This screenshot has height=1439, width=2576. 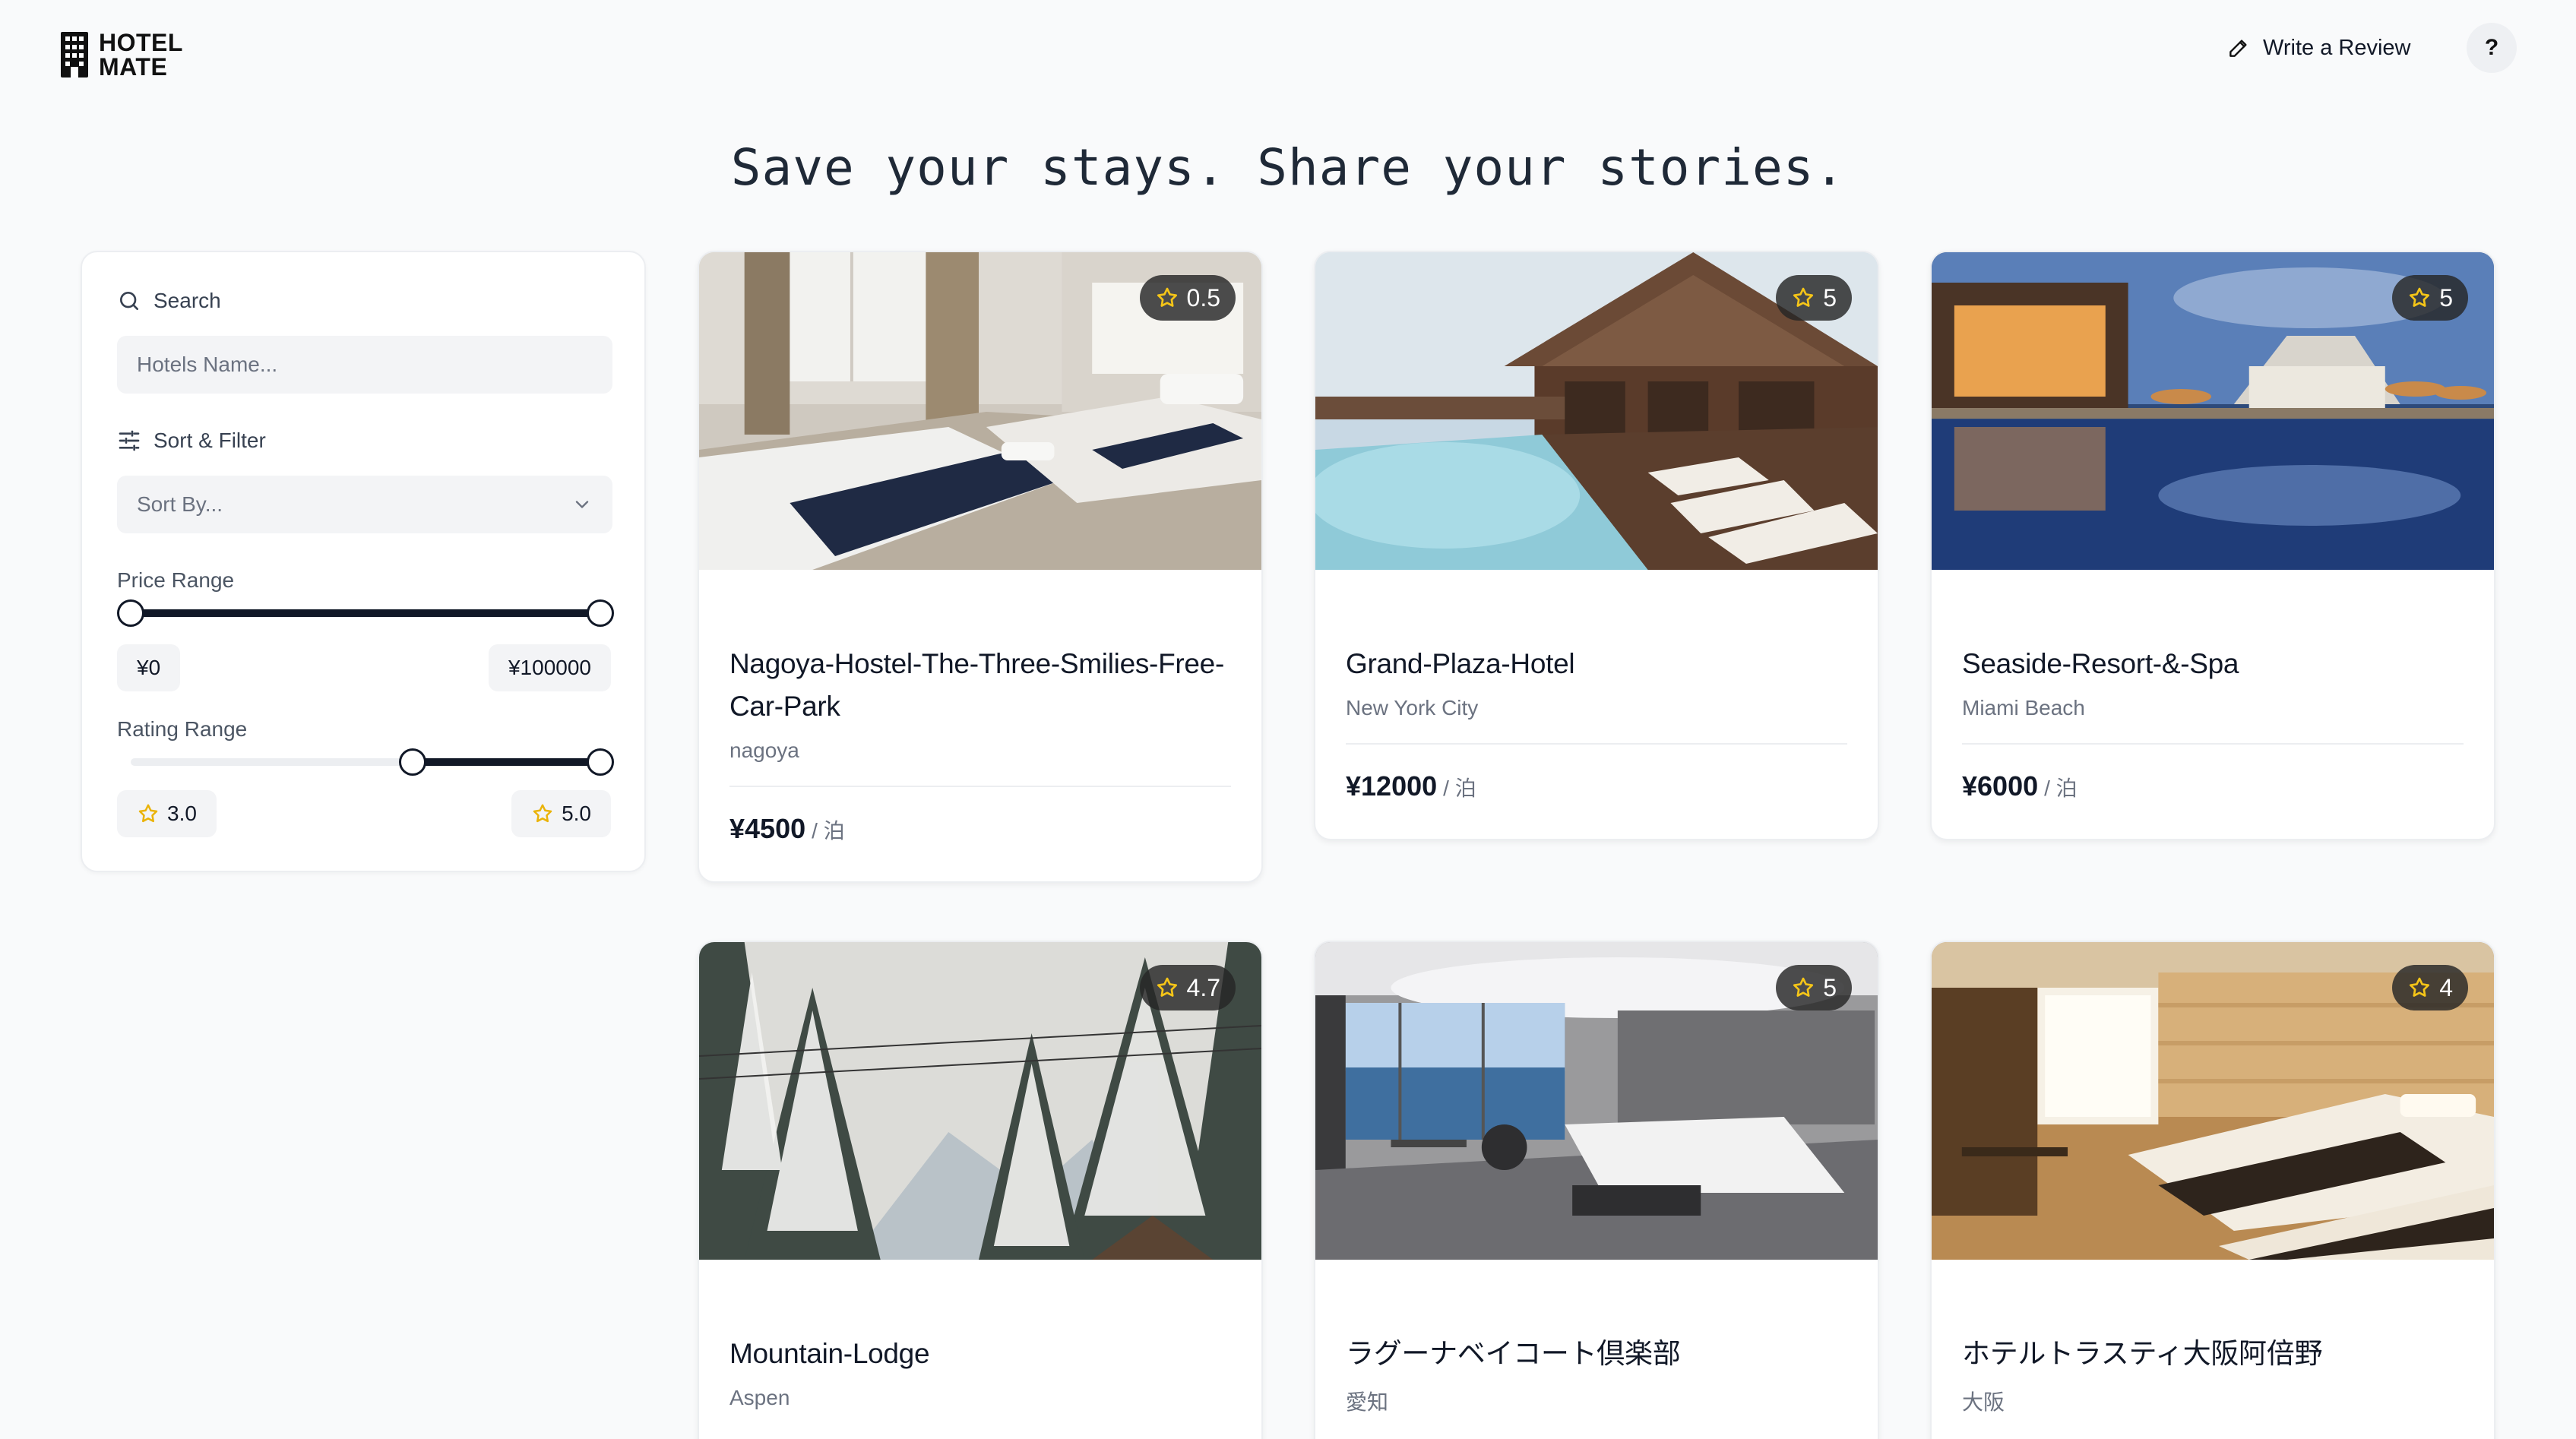 What do you see at coordinates (760, 1397) in the screenshot?
I see `hotel-location: Aspen` at bounding box center [760, 1397].